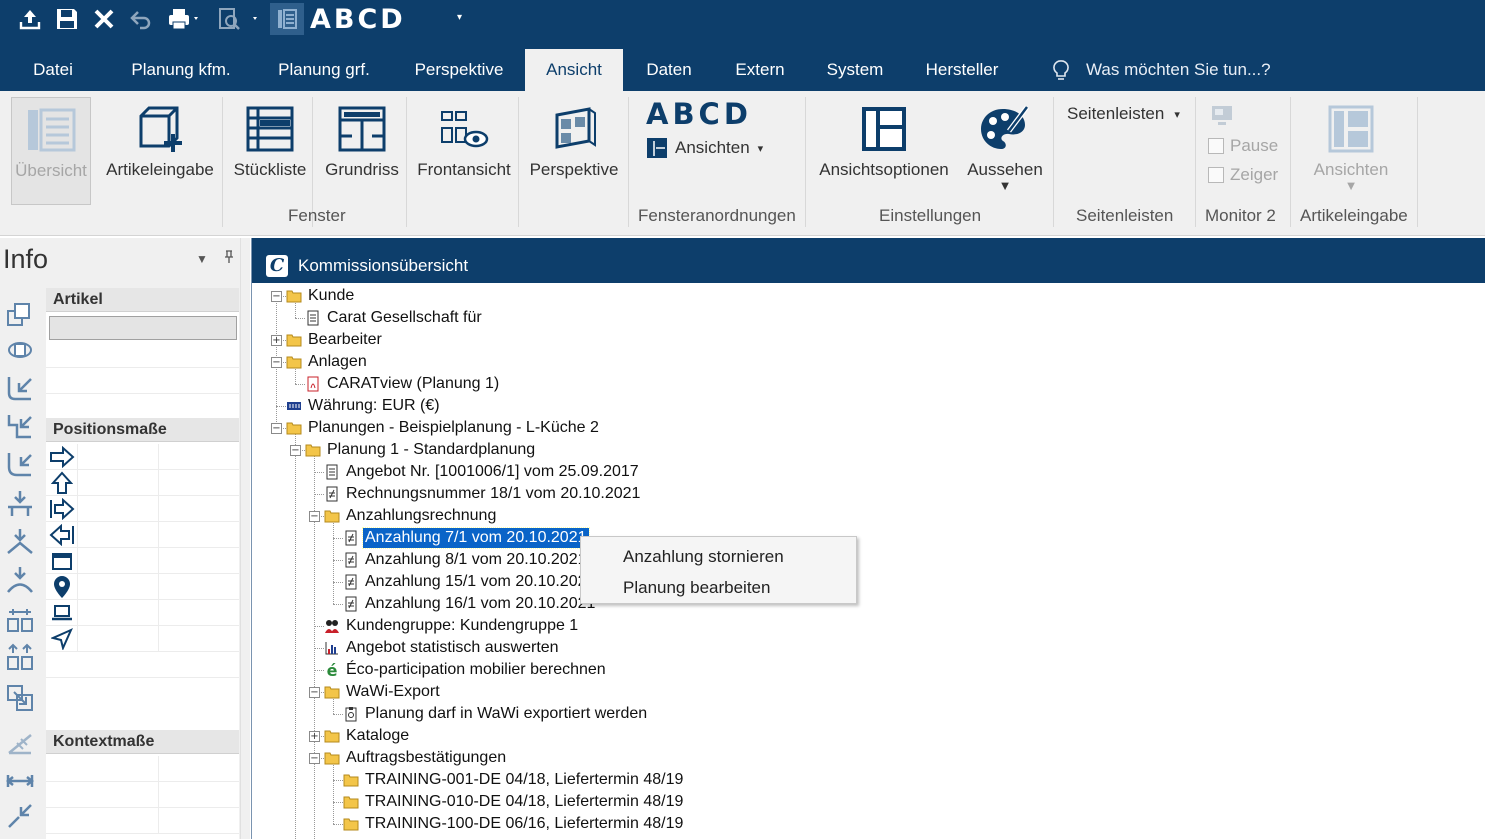 The height and width of the screenshot is (839, 1485). I want to click on tab-system: System, so click(855, 70).